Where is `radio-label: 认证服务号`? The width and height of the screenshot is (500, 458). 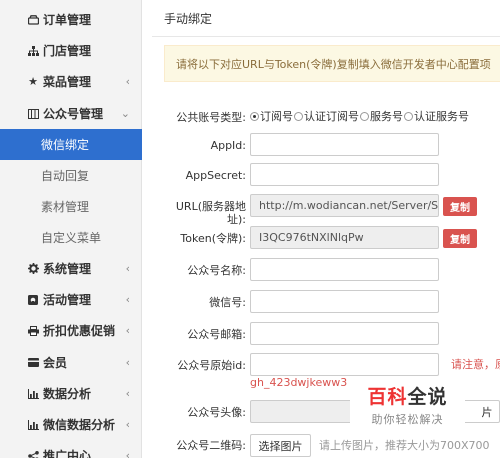 radio-label: 认证服务号 is located at coordinates (441, 116).